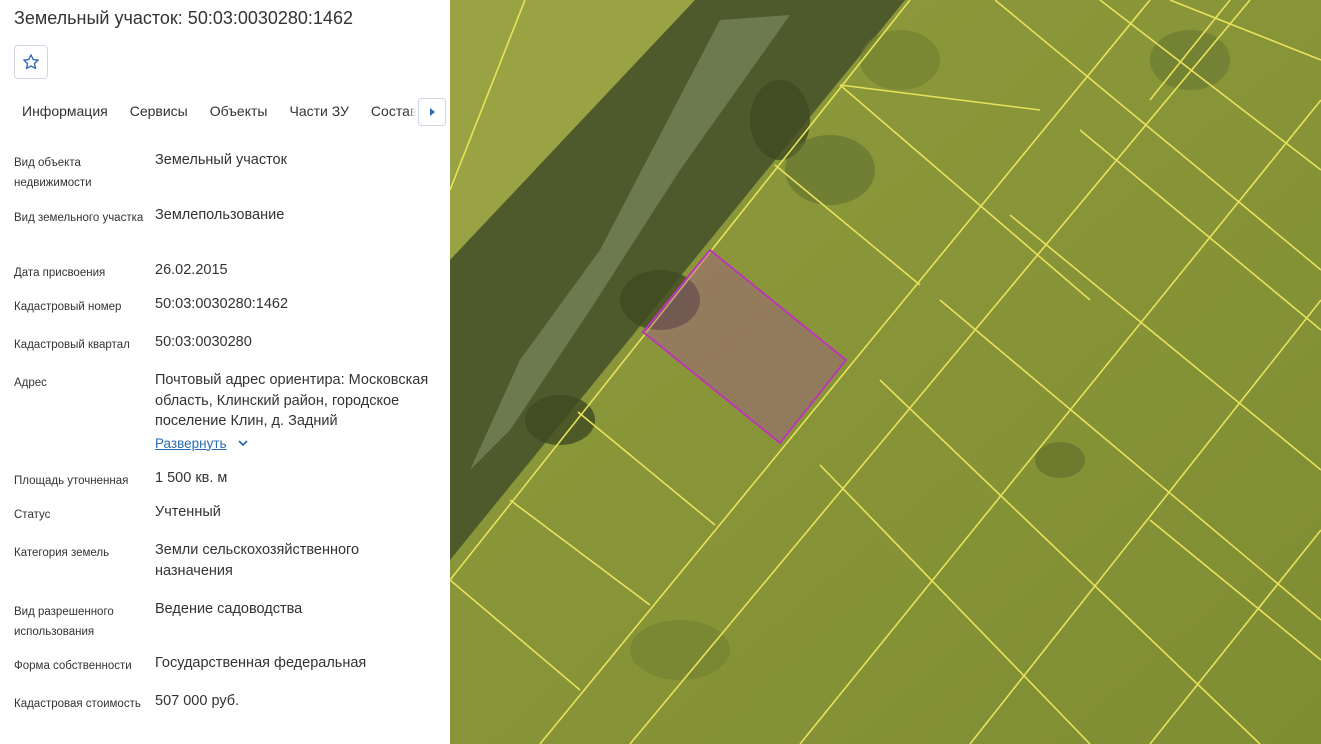  What do you see at coordinates (162, 112) in the screenshot?
I see `tab-services: Сервисы` at bounding box center [162, 112].